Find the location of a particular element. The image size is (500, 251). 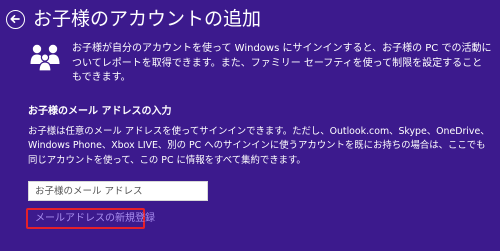

page-title: お子様のアカウントの追加 is located at coordinates (147, 19).